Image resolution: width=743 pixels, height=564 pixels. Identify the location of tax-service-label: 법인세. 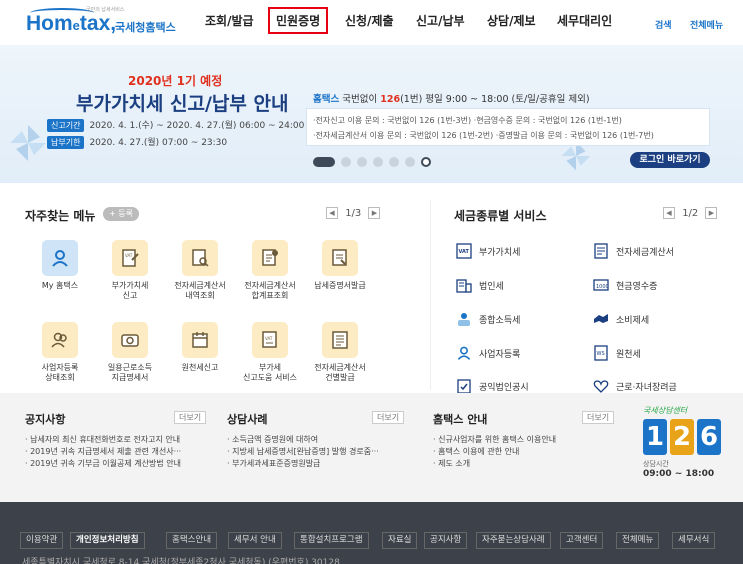
(491, 286).